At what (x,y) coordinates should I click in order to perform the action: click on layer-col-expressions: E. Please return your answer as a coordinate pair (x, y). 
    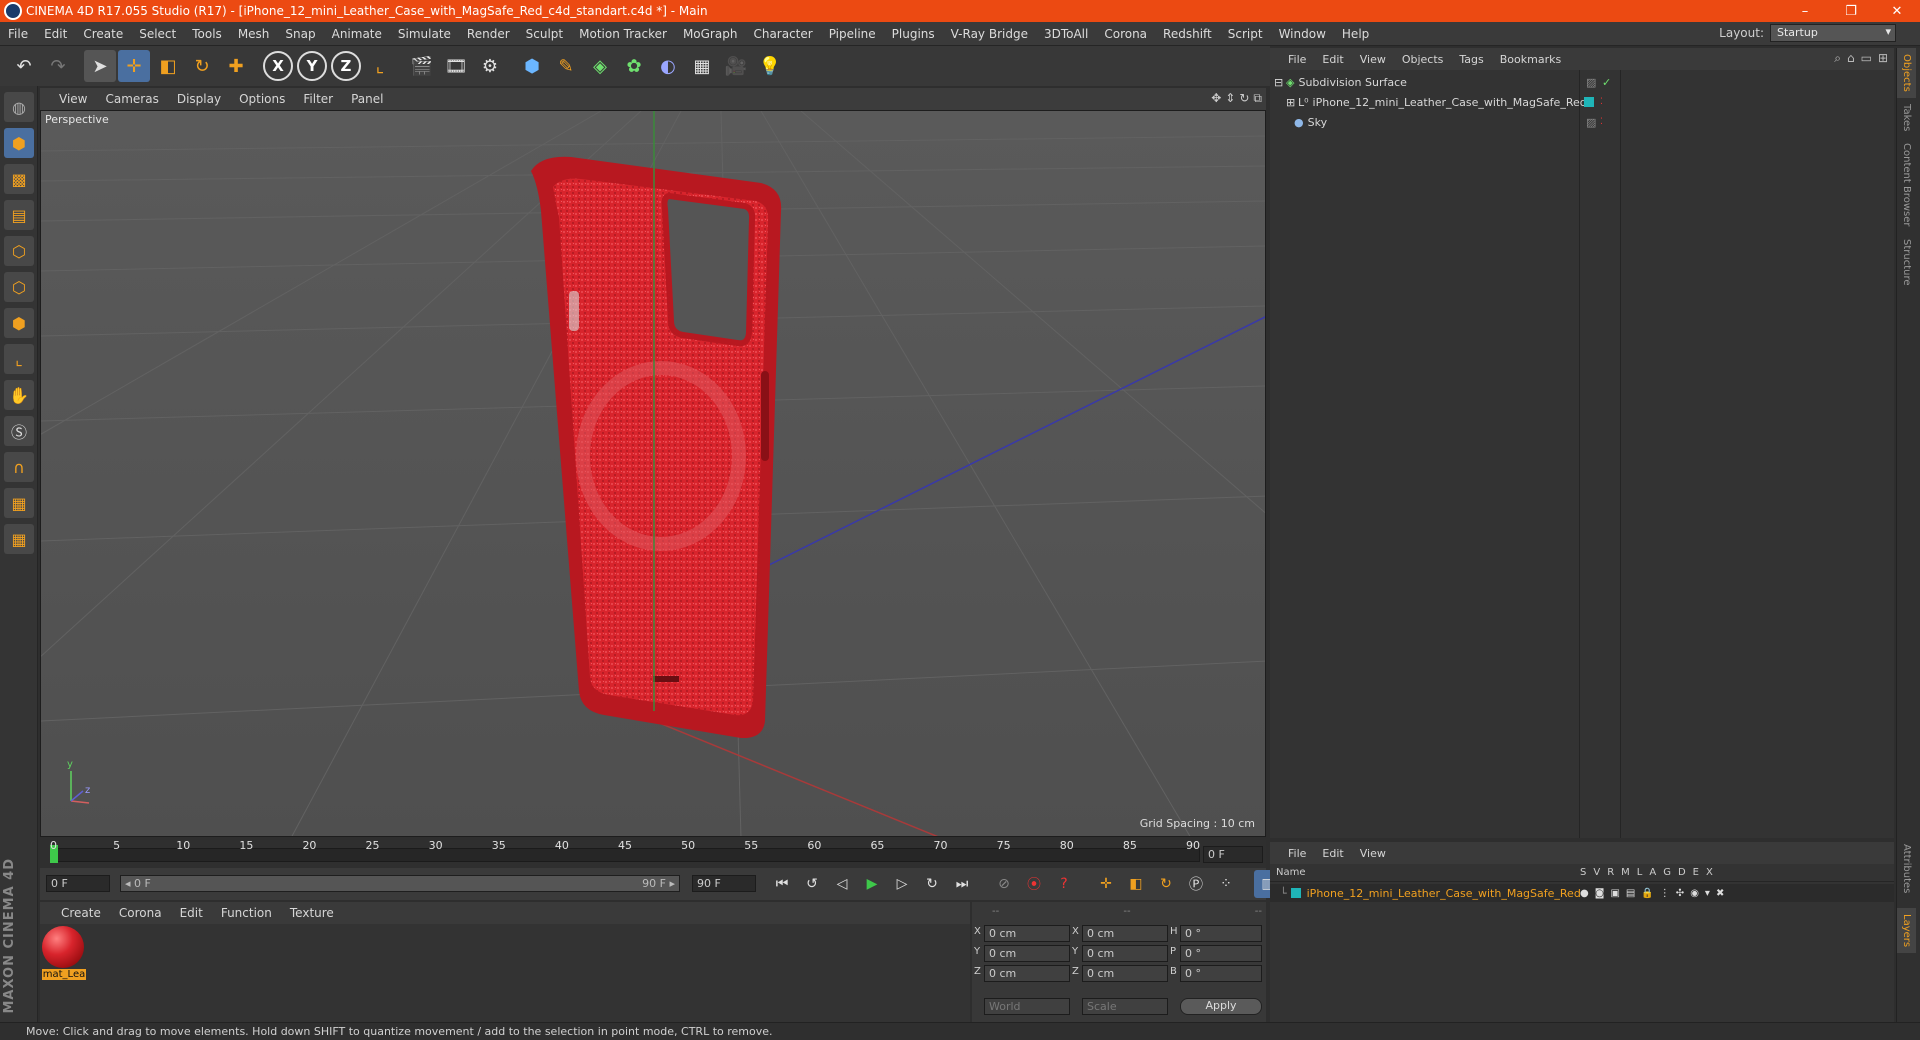
    Looking at the image, I should click on (1696, 872).